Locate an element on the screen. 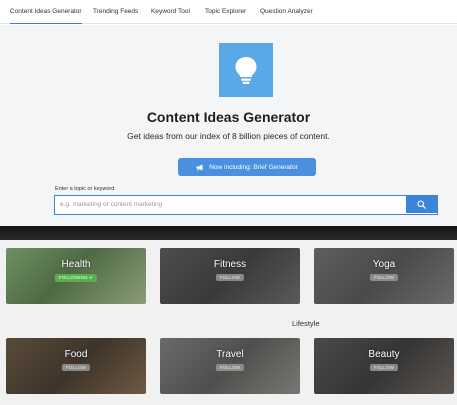 This screenshot has width=457, height=405. tab-question-analyzer: Question Analyzer is located at coordinates (286, 12).